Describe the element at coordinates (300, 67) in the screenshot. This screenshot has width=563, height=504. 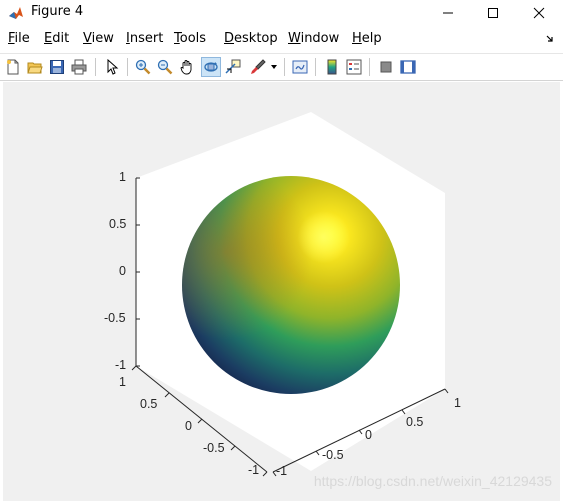
I see `link-plot-icon` at that location.